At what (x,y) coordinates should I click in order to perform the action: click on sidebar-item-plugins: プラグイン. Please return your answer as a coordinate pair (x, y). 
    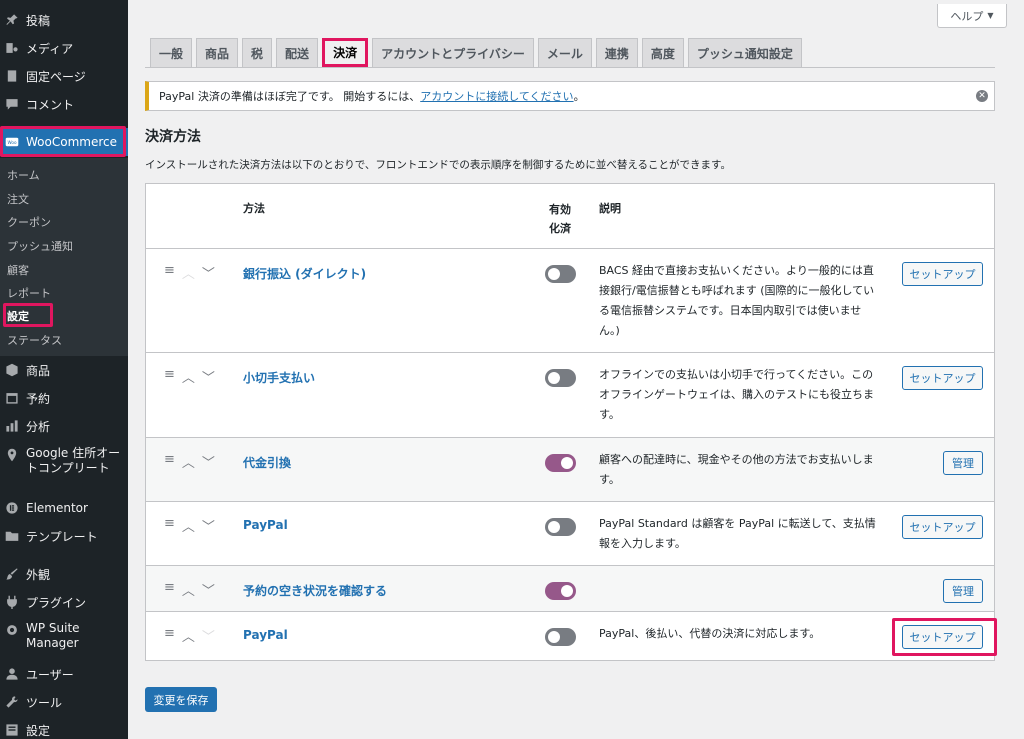
    Looking at the image, I should click on (64, 602).